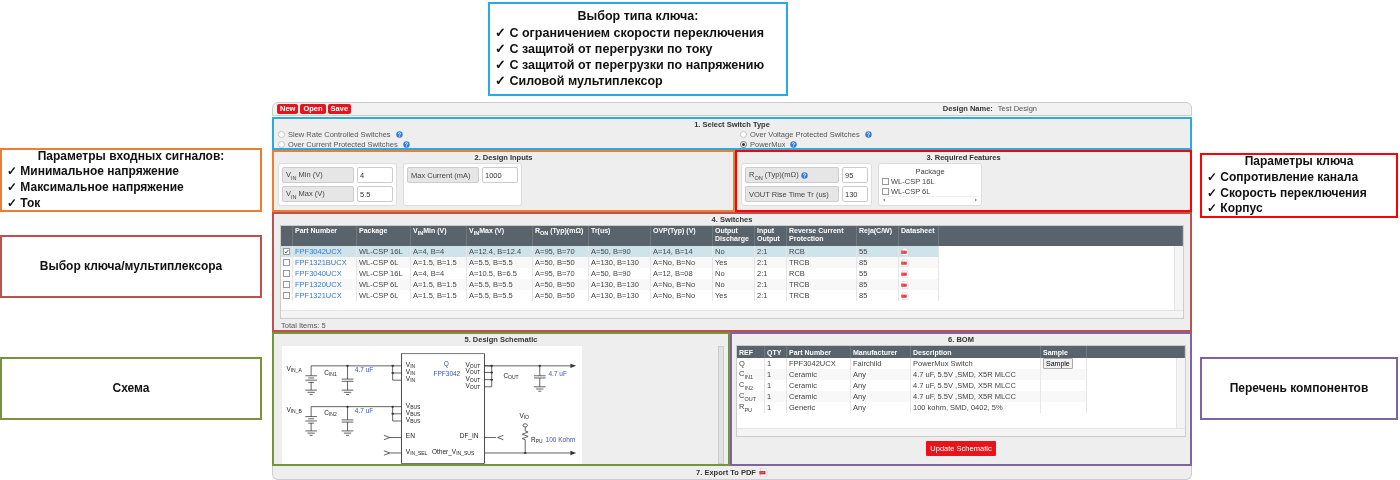 This screenshot has width=1400, height=480. Describe the element at coordinates (93, 172) in the screenshot. I see `checklist-item: ✓ Минимальное напряжение` at that location.